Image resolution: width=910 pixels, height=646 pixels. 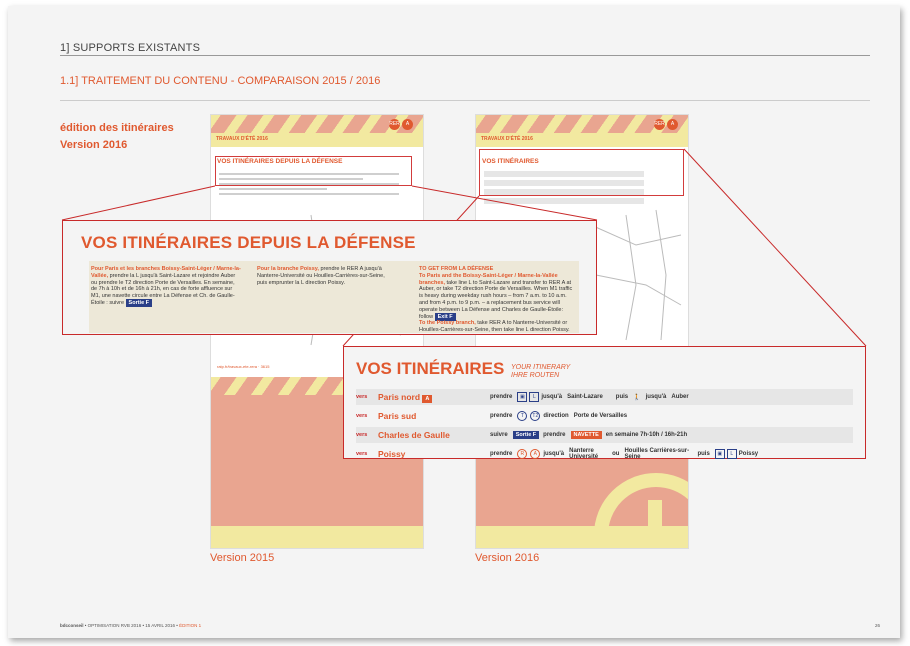 What do you see at coordinates (535, 416) in the screenshot?
I see `line-t2-icon: T2` at bounding box center [535, 416].